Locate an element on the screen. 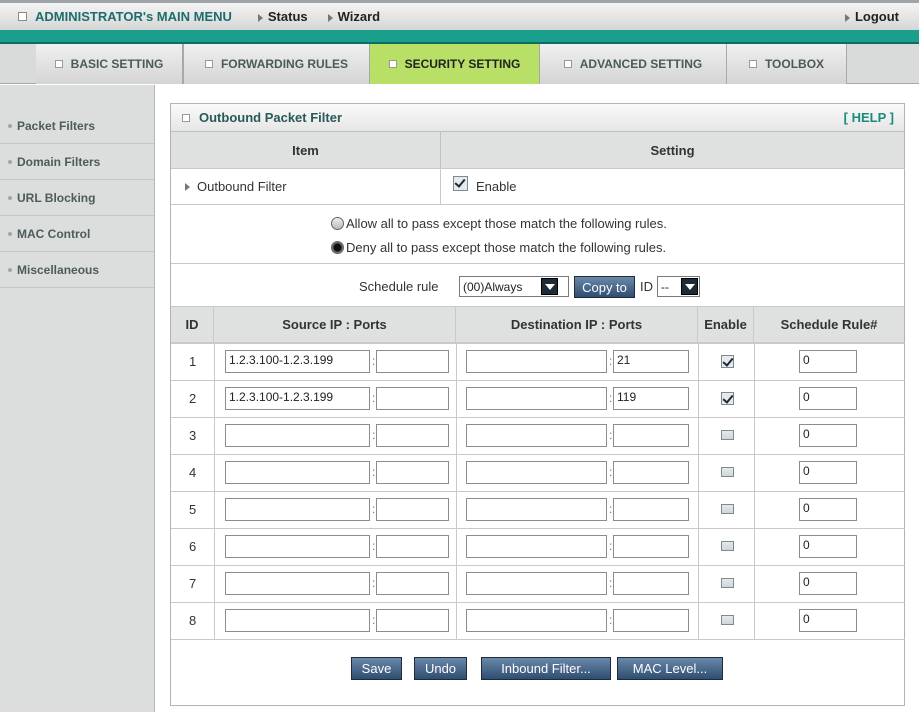  undo-button: Undo is located at coordinates (440, 668).